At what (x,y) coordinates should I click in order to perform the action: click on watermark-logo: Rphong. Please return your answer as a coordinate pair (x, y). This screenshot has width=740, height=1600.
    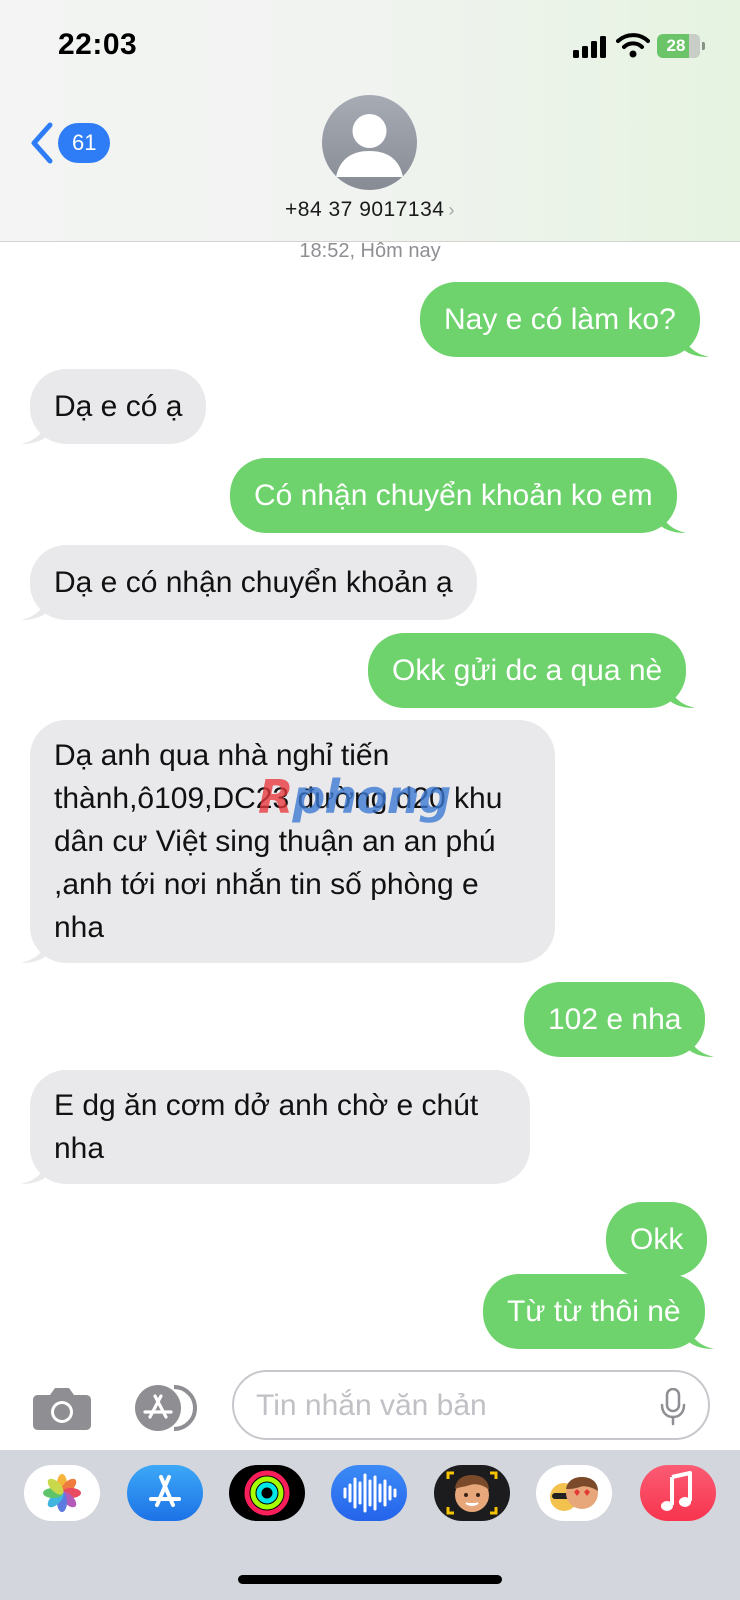
    Looking at the image, I should click on (354, 797).